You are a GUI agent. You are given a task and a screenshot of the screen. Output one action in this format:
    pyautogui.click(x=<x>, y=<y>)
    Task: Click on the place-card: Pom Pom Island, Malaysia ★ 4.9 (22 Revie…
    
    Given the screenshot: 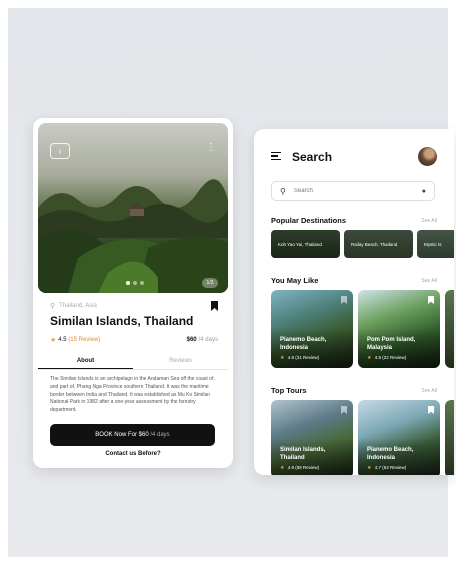 What is the action you would take?
    pyautogui.click(x=399, y=329)
    